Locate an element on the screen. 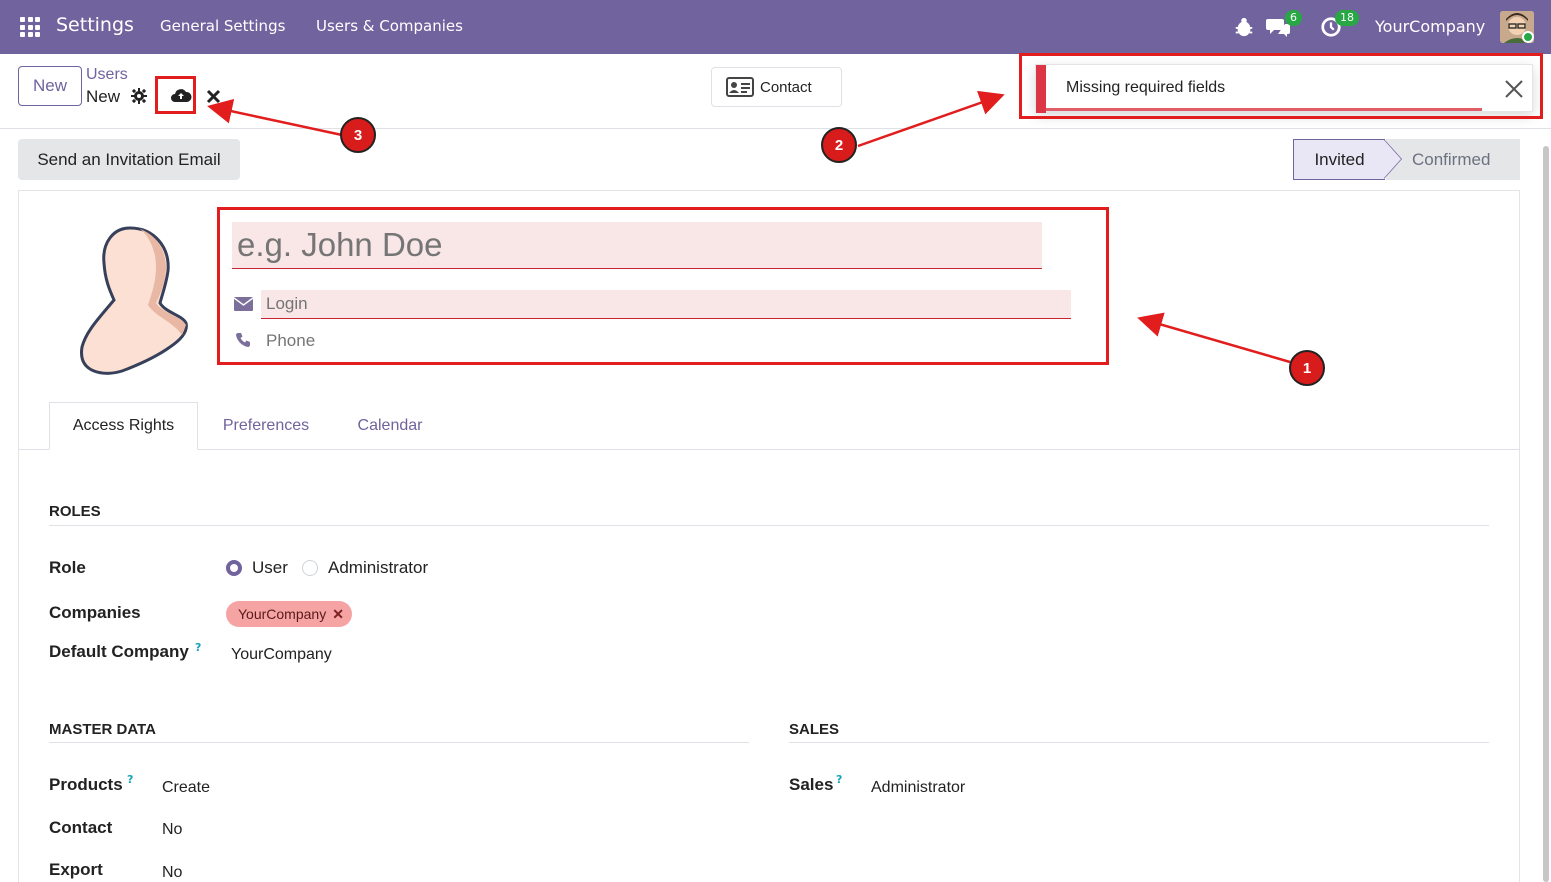 This screenshot has height=882, width=1551. online-status-dot is located at coordinates (1528, 37).